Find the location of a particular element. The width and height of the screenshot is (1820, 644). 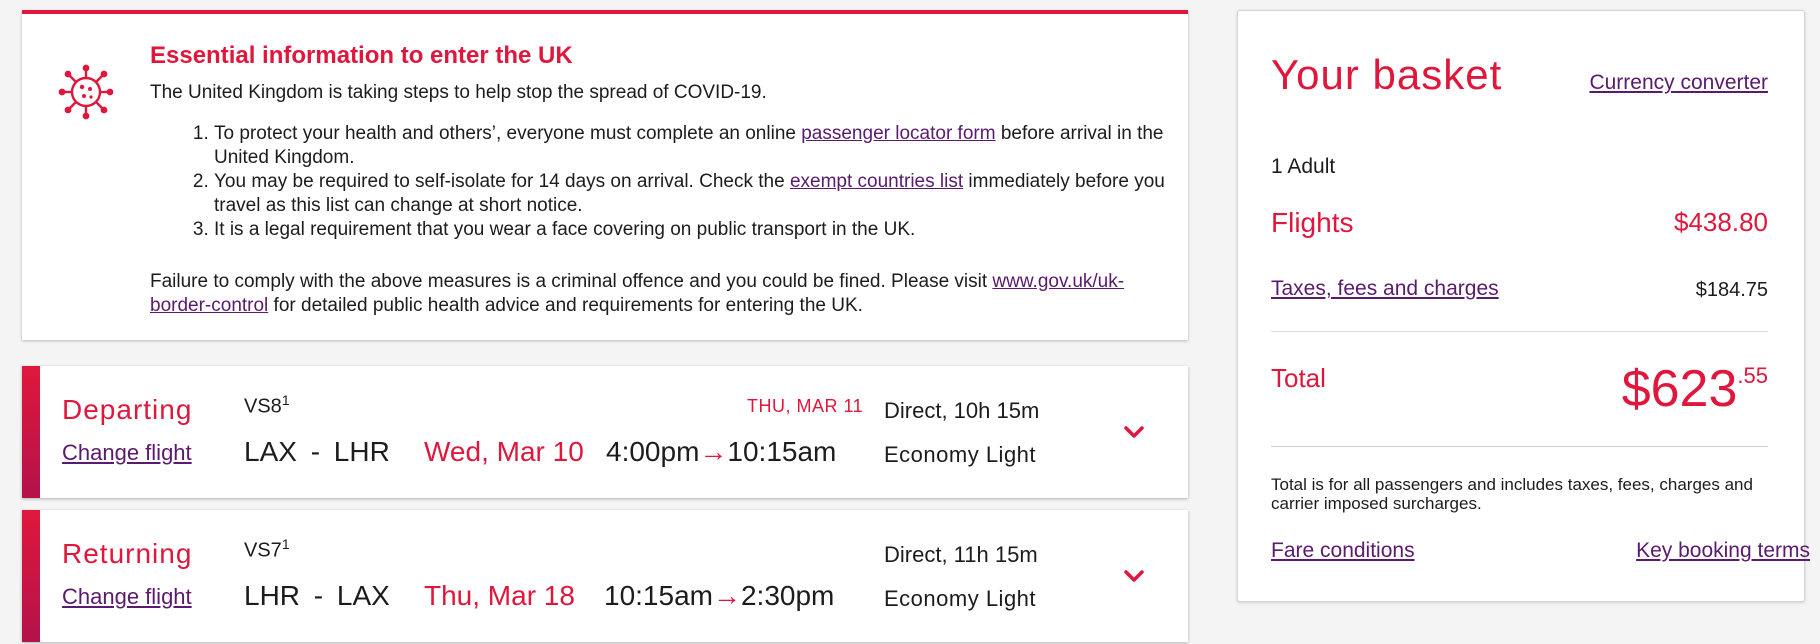

passenger-locator-form-link: passenger locator form is located at coordinates (898, 133).